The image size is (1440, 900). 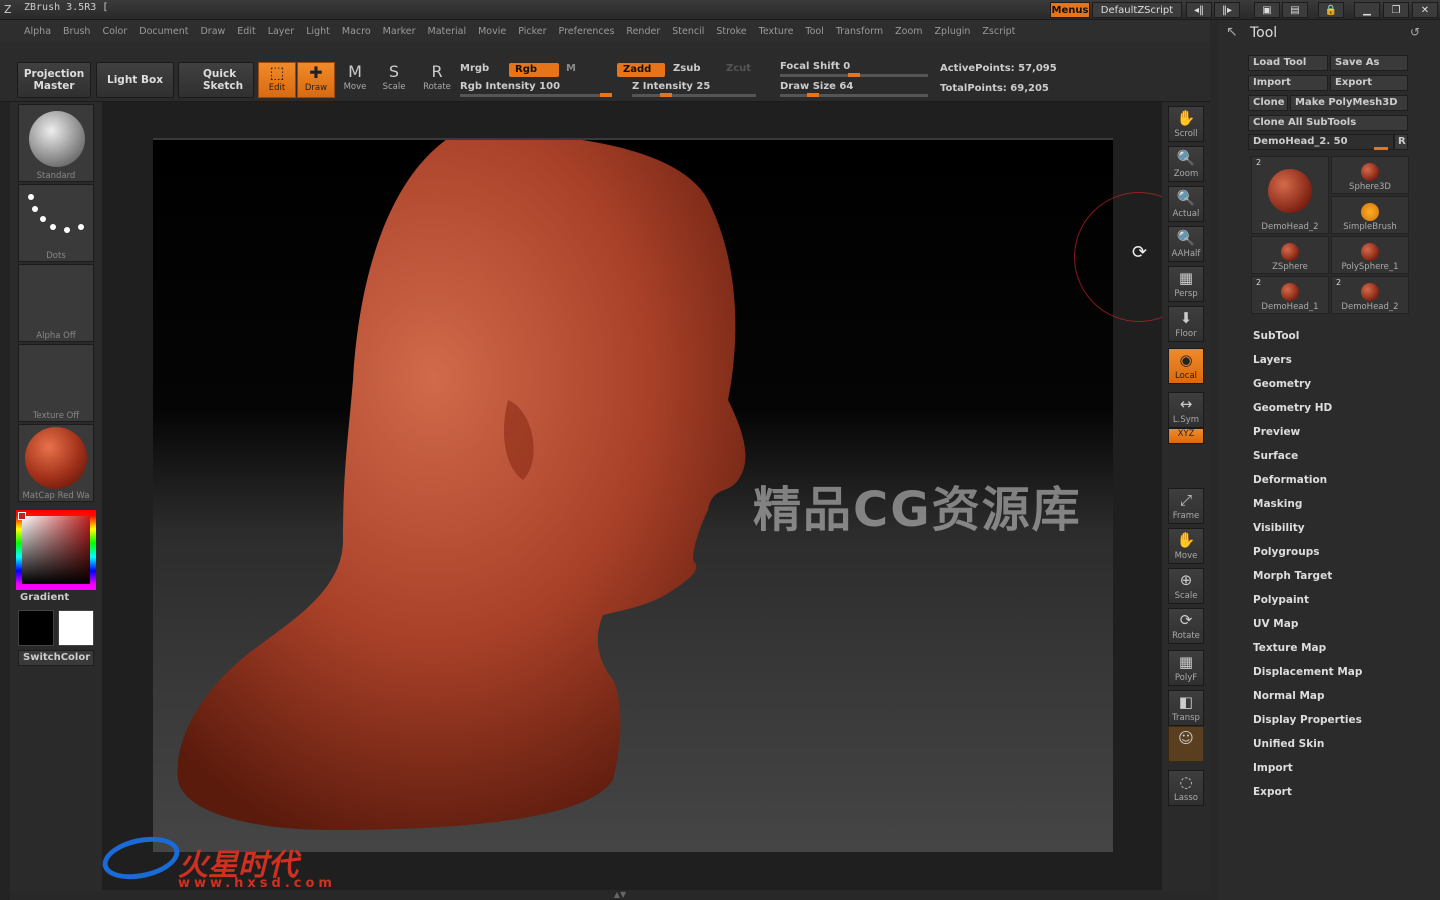 What do you see at coordinates (1186, 668) in the screenshot?
I see `polyf-button: ▦ PolyF` at bounding box center [1186, 668].